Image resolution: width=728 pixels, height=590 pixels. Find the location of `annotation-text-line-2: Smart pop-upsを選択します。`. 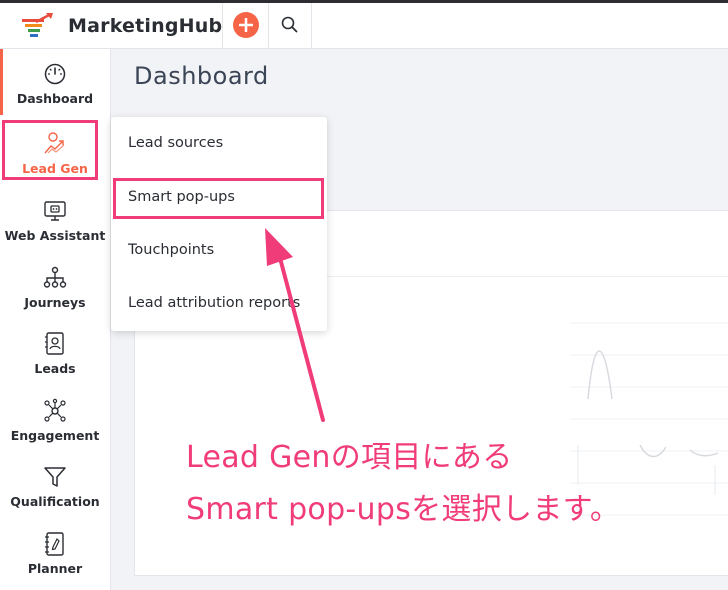

annotation-text-line-2: Smart pop-upsを選択します。 is located at coordinates (403, 509).